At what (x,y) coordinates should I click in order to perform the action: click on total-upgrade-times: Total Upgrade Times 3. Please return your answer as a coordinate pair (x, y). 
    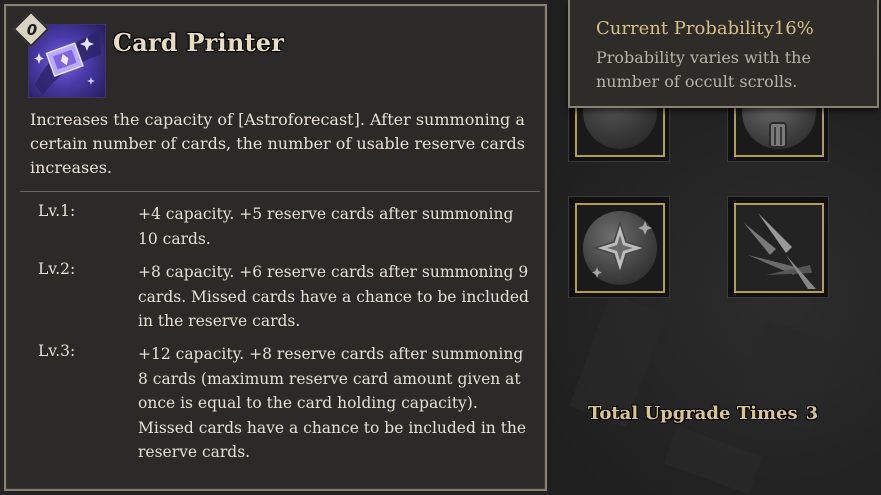
    Looking at the image, I should click on (703, 413).